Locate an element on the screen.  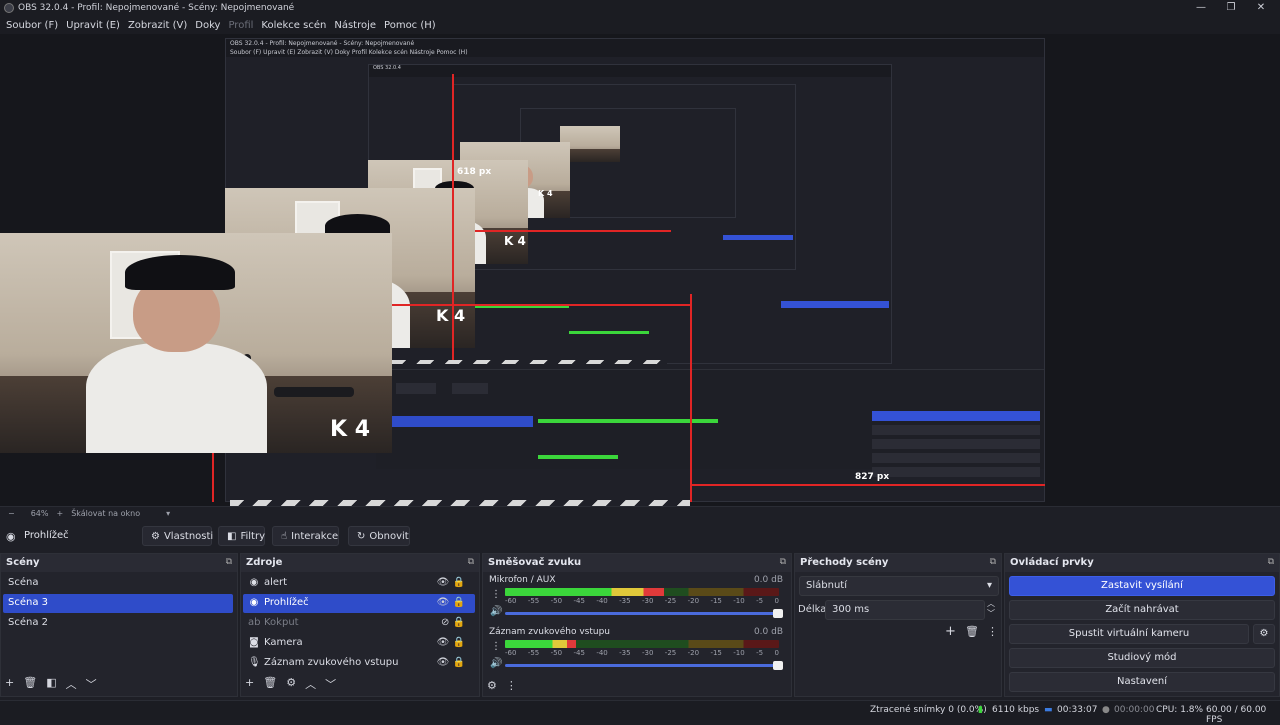
menu-edit: Upravit (E) is located at coordinates (93, 25).